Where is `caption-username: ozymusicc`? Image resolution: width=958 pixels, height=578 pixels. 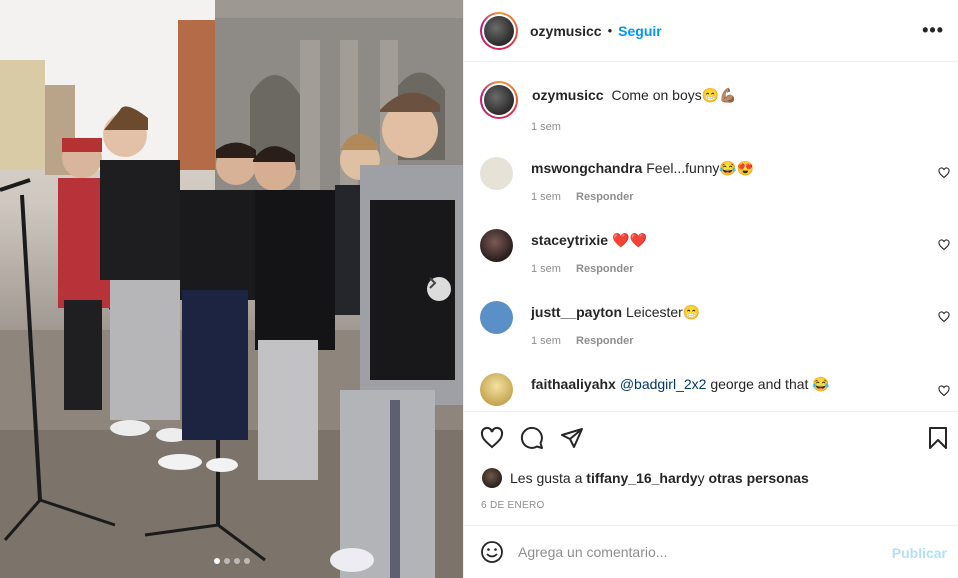
caption-username: ozymusicc is located at coordinates (568, 95).